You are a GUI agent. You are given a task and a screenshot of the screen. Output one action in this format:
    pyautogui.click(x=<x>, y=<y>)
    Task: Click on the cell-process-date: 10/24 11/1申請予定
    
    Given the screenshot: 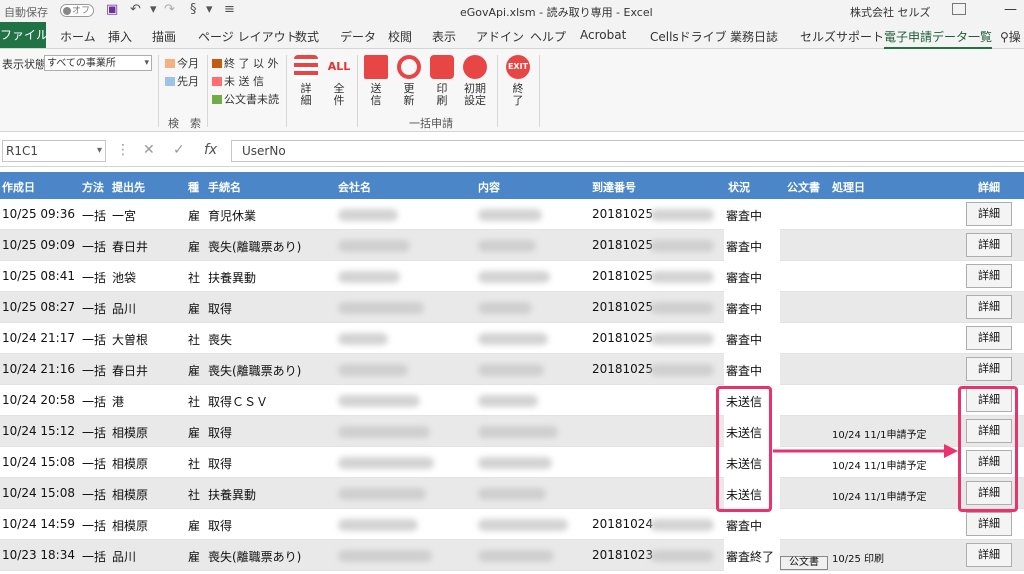 What is the action you would take?
    pyautogui.click(x=879, y=497)
    